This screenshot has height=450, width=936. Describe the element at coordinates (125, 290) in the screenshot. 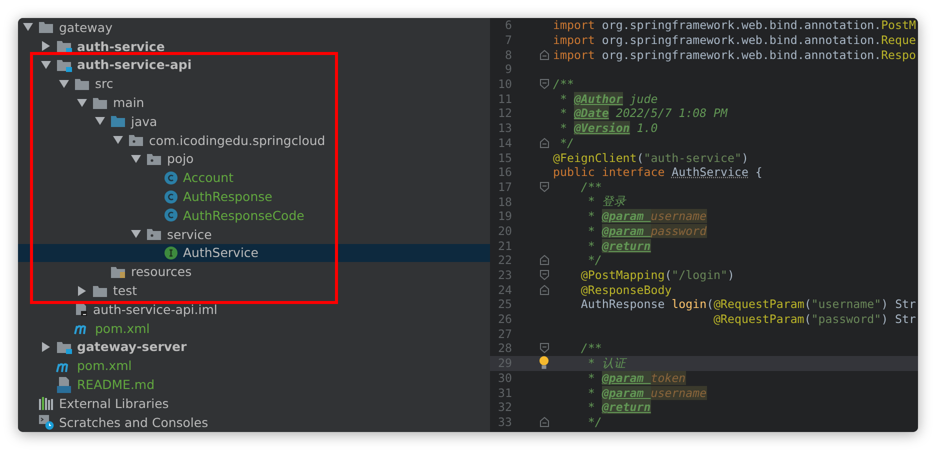

I see `tree-item-label: test` at that location.